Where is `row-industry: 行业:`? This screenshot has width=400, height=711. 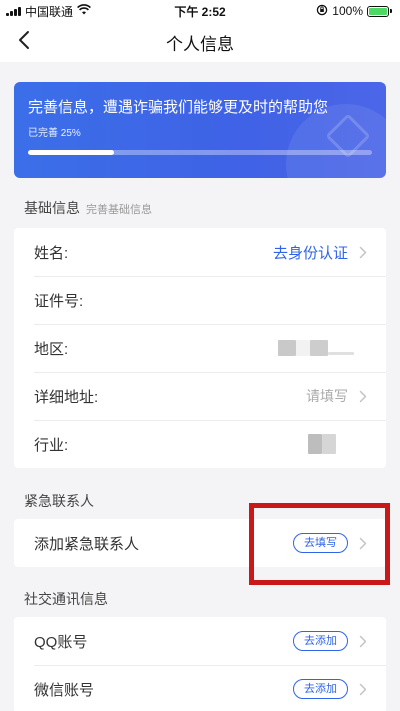 row-industry: 行业: is located at coordinates (200, 444).